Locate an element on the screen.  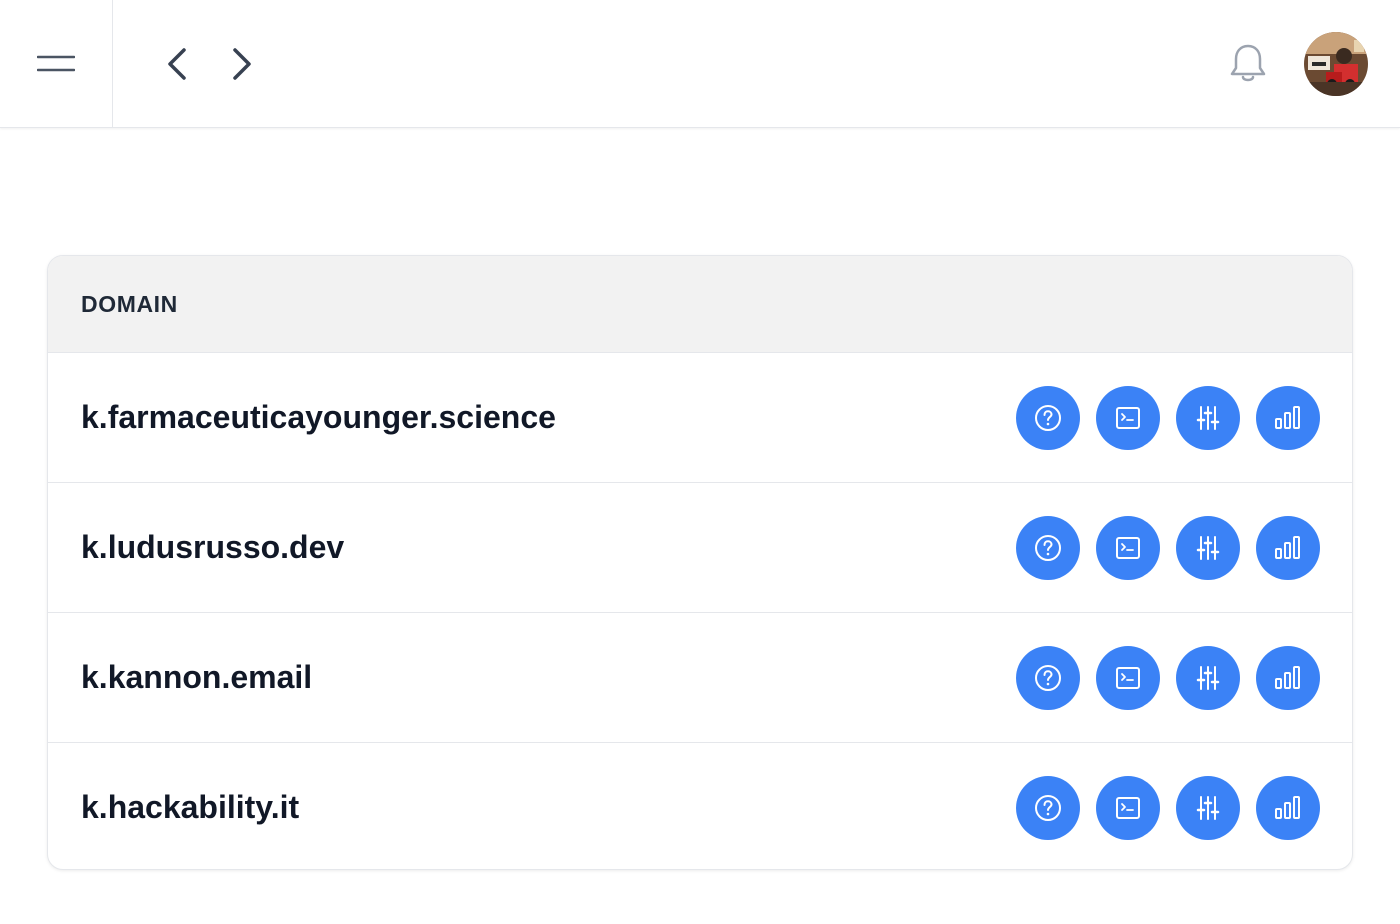
chevron-right-icon is located at coordinates (242, 64).